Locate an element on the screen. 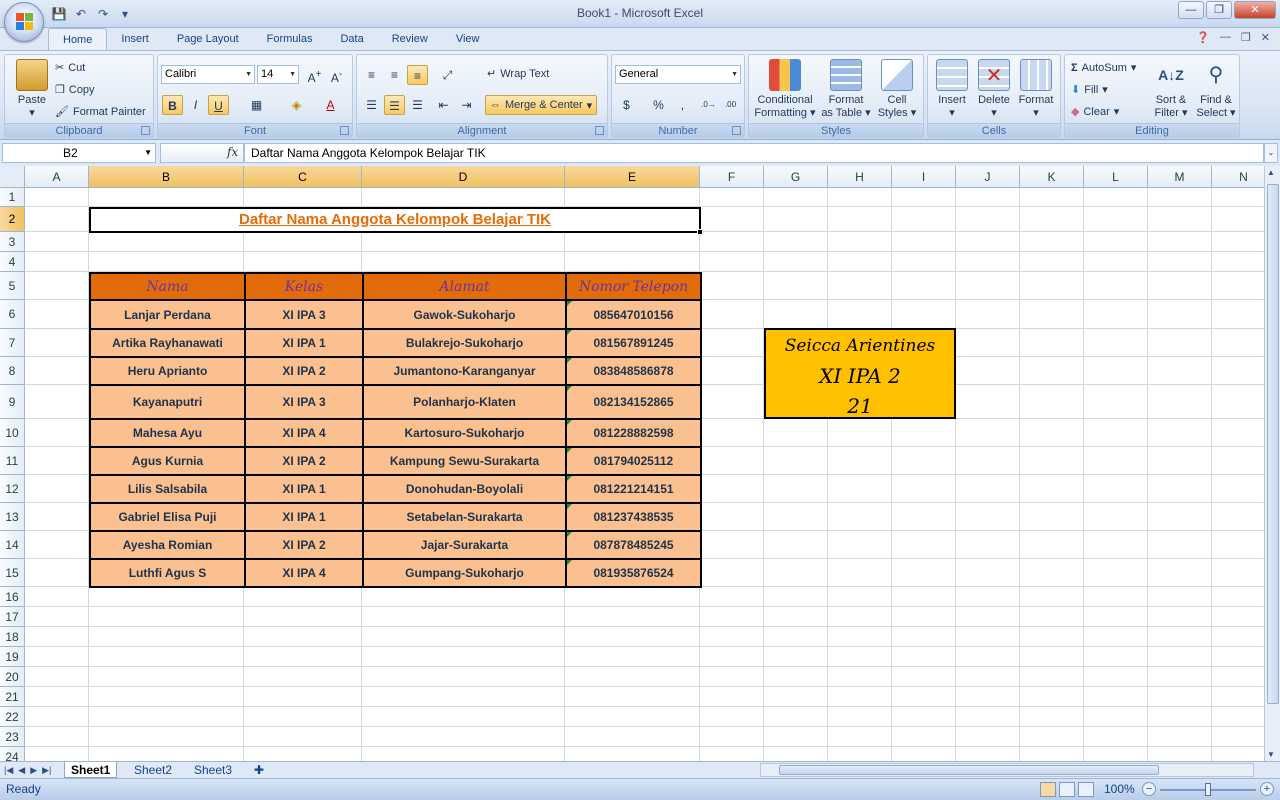  column-header: L is located at coordinates (1116, 177).